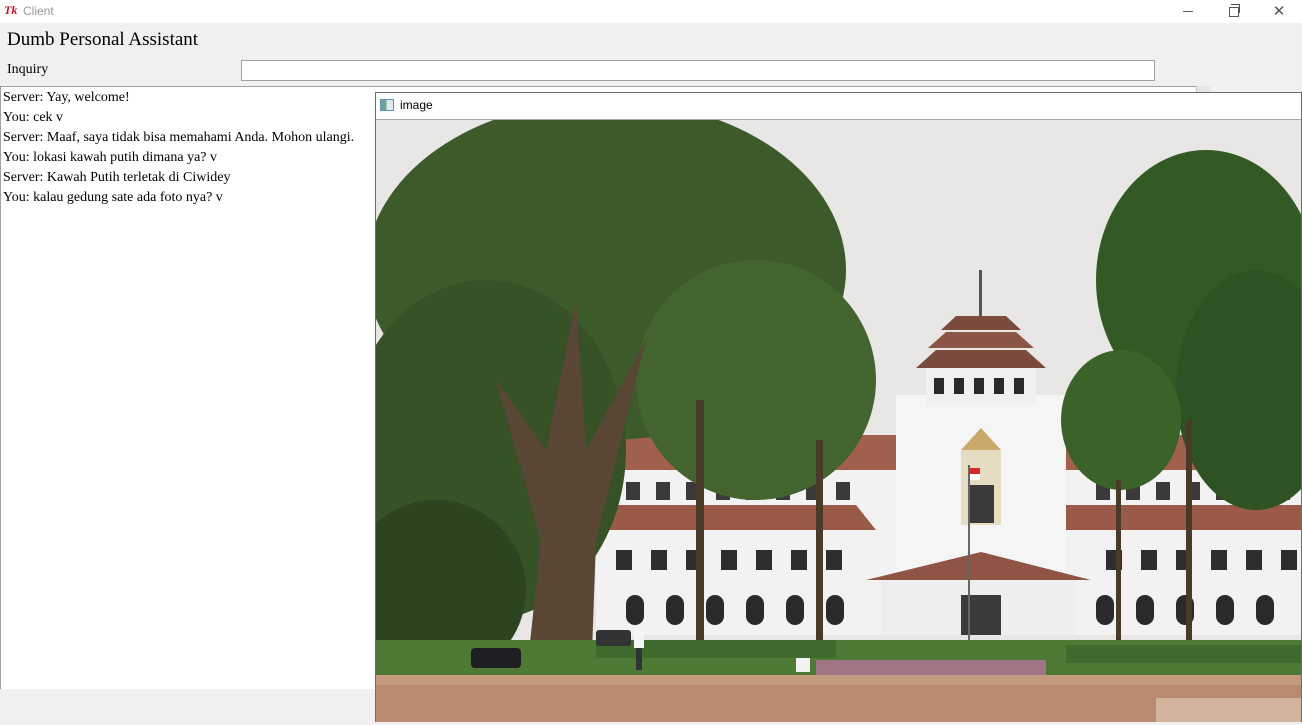 The height and width of the screenshot is (725, 1302). What do you see at coordinates (387, 105) in the screenshot?
I see `image-window-icon` at bounding box center [387, 105].